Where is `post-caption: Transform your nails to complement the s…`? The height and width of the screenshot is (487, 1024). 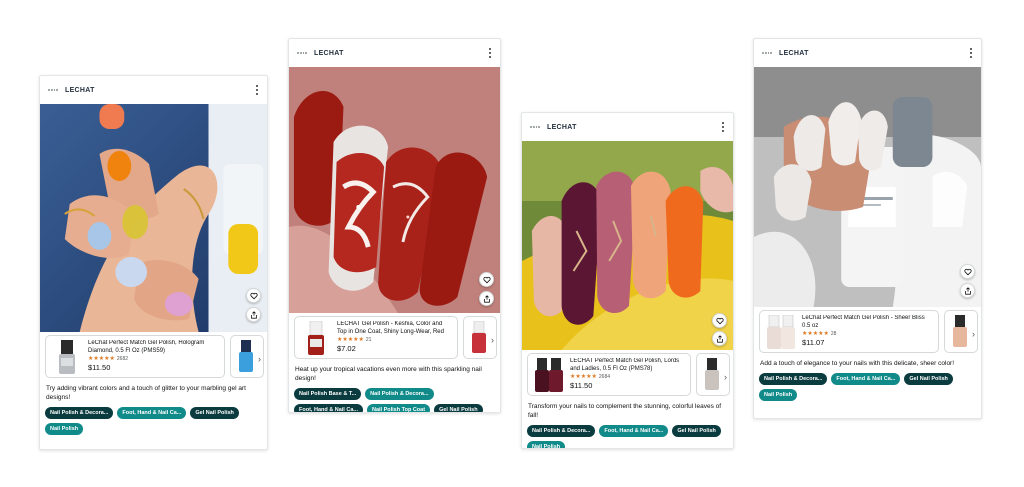
post-caption: Transform your nails to complement the s… is located at coordinates (625, 411).